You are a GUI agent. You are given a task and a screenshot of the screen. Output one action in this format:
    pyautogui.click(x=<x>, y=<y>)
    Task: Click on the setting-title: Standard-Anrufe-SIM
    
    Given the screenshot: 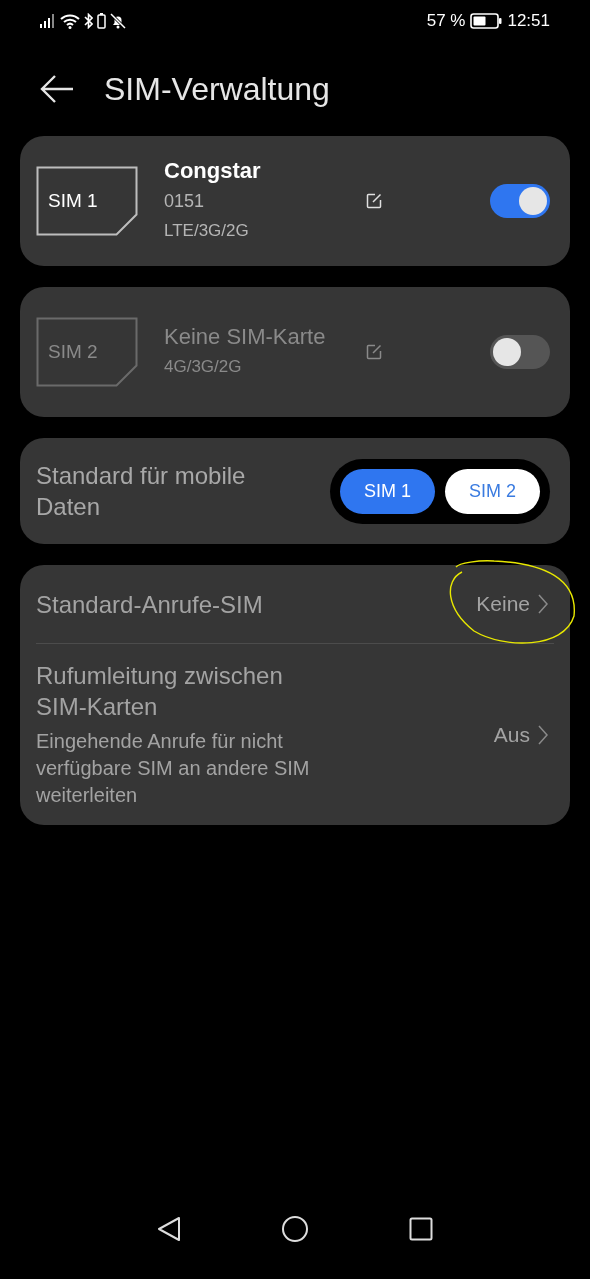 What is the action you would take?
    pyautogui.click(x=150, y=604)
    